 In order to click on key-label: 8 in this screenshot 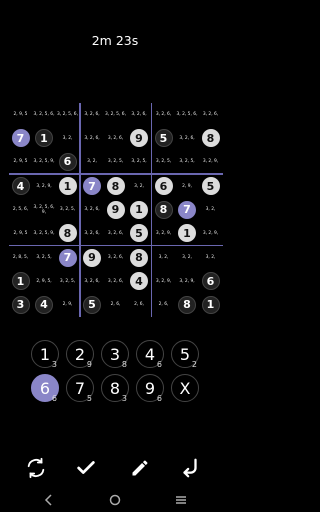, I will do `click(115, 388)`.